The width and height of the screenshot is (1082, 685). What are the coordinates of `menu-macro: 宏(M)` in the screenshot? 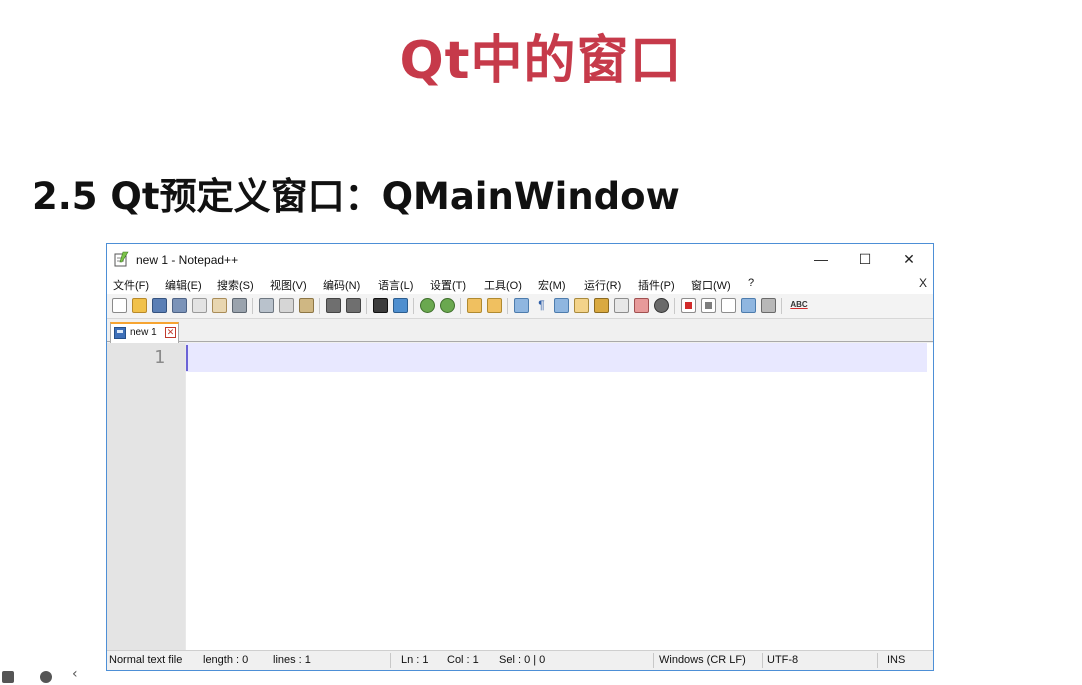 It's located at (552, 285).